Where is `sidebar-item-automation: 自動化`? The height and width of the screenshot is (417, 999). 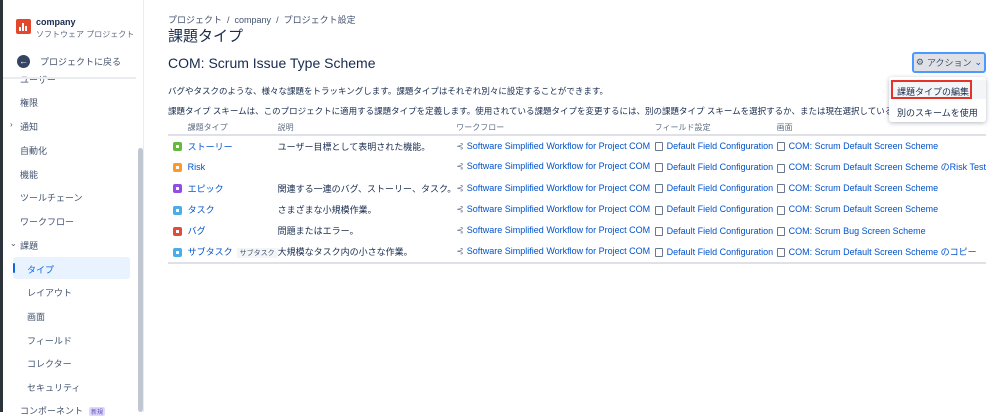 sidebar-item-automation: 自動化 is located at coordinates (33, 150).